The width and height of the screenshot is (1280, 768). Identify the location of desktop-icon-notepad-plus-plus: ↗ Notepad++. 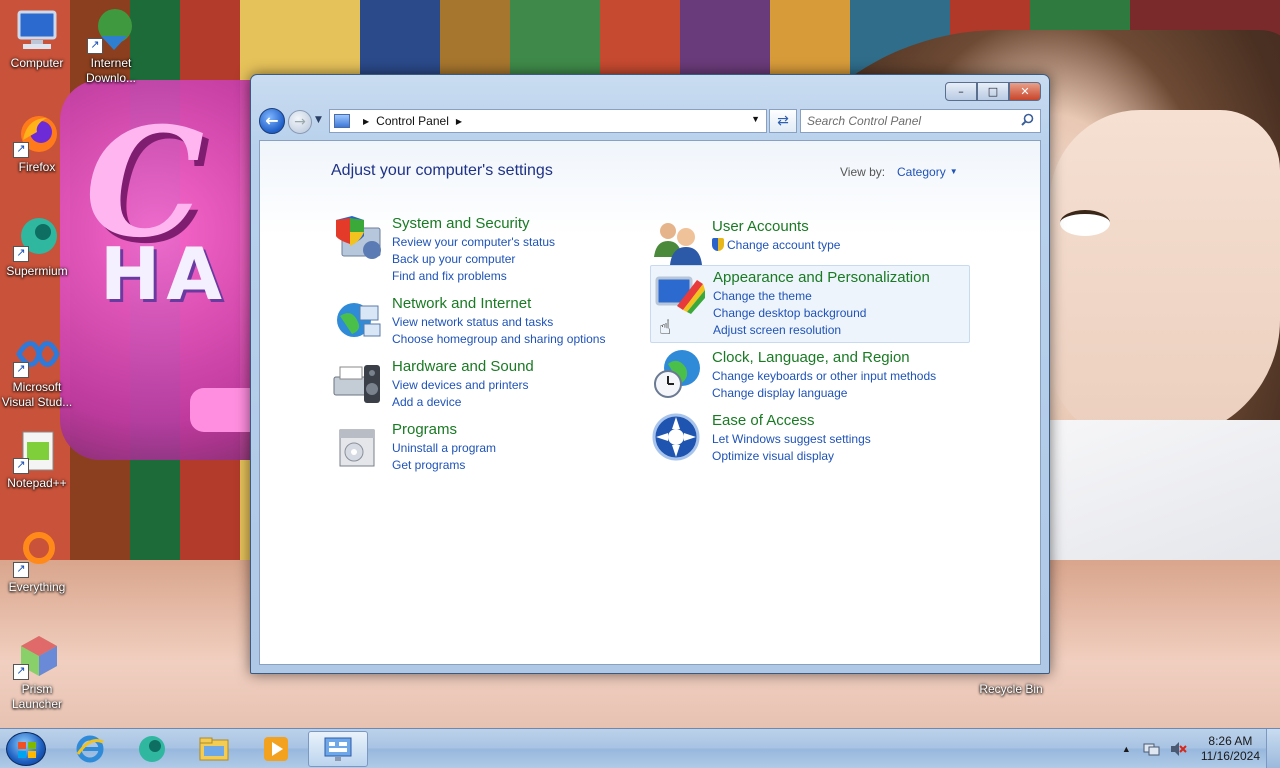
(37, 458).